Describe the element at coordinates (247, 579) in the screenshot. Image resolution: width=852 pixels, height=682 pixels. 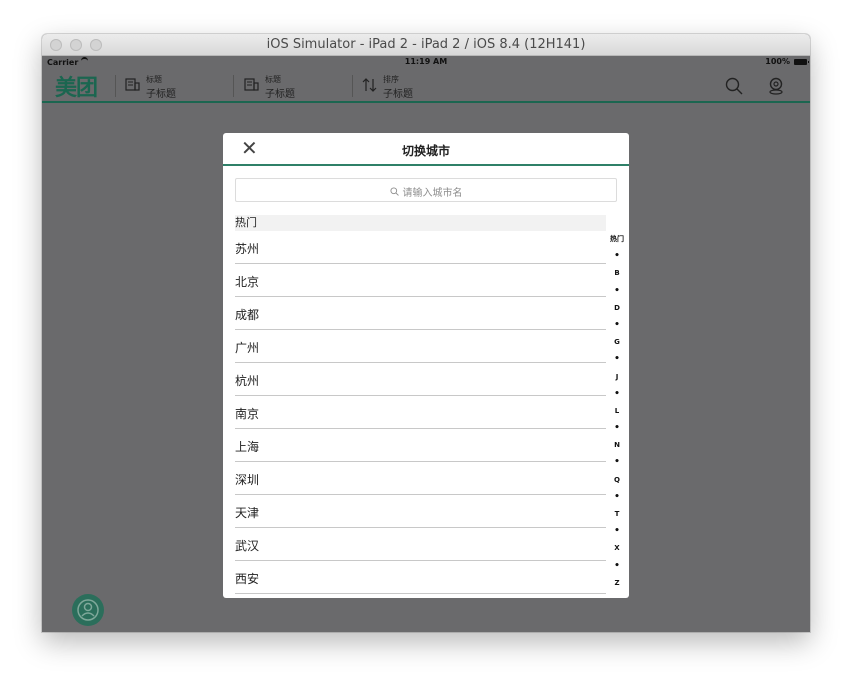
I see `city-name: 西安` at that location.